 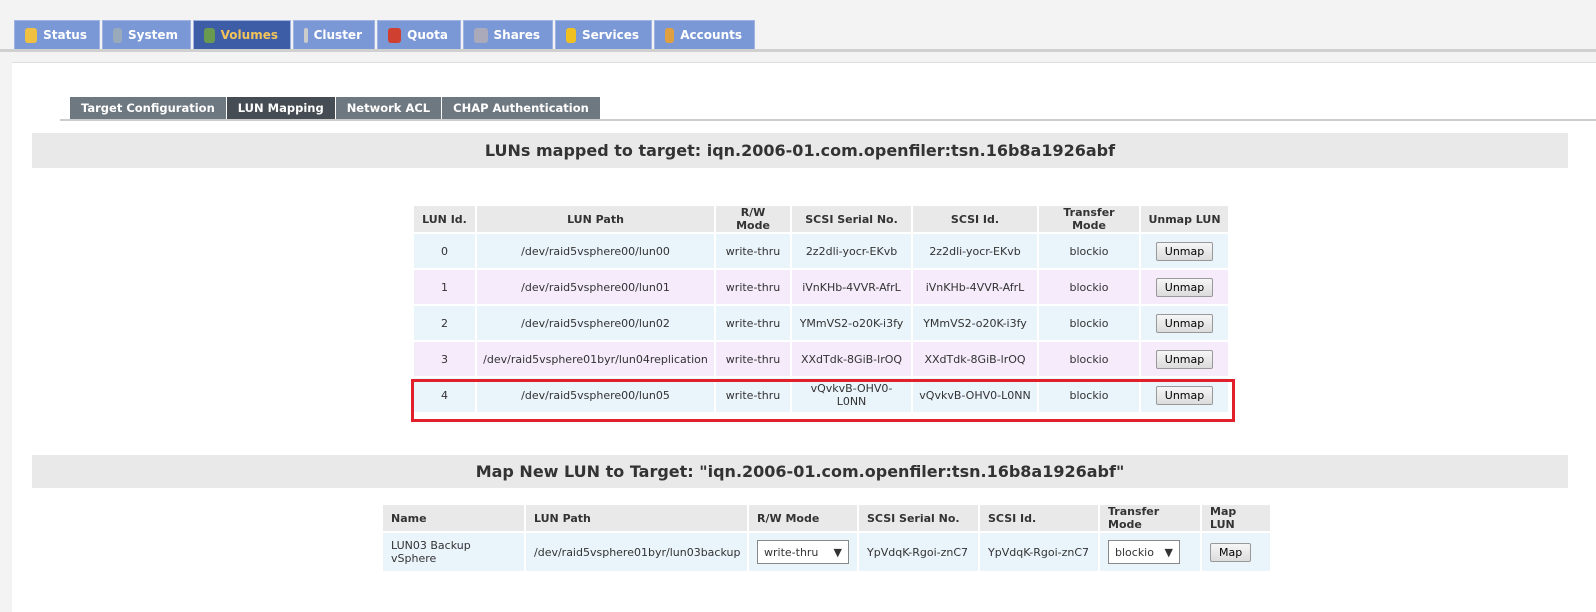 What do you see at coordinates (1231, 552) in the screenshot?
I see `map-button: Map` at bounding box center [1231, 552].